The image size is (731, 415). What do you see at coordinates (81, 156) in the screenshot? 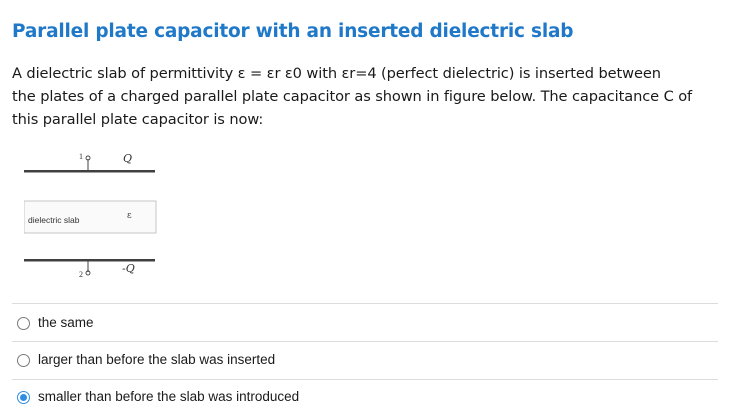
I see `top-terminal-label: 1` at bounding box center [81, 156].